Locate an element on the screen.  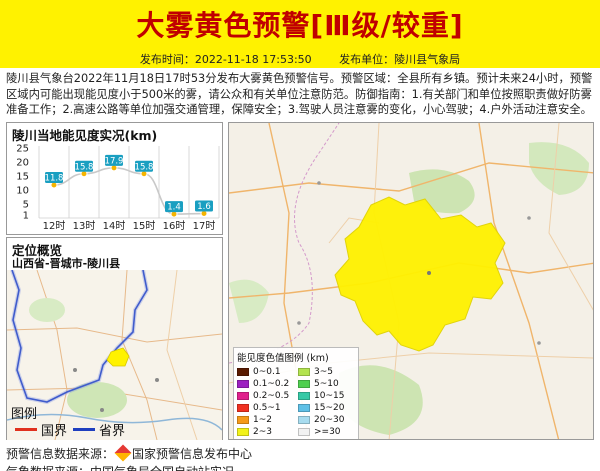
legend-item: 0~0.1 is located at coordinates (265, 371).